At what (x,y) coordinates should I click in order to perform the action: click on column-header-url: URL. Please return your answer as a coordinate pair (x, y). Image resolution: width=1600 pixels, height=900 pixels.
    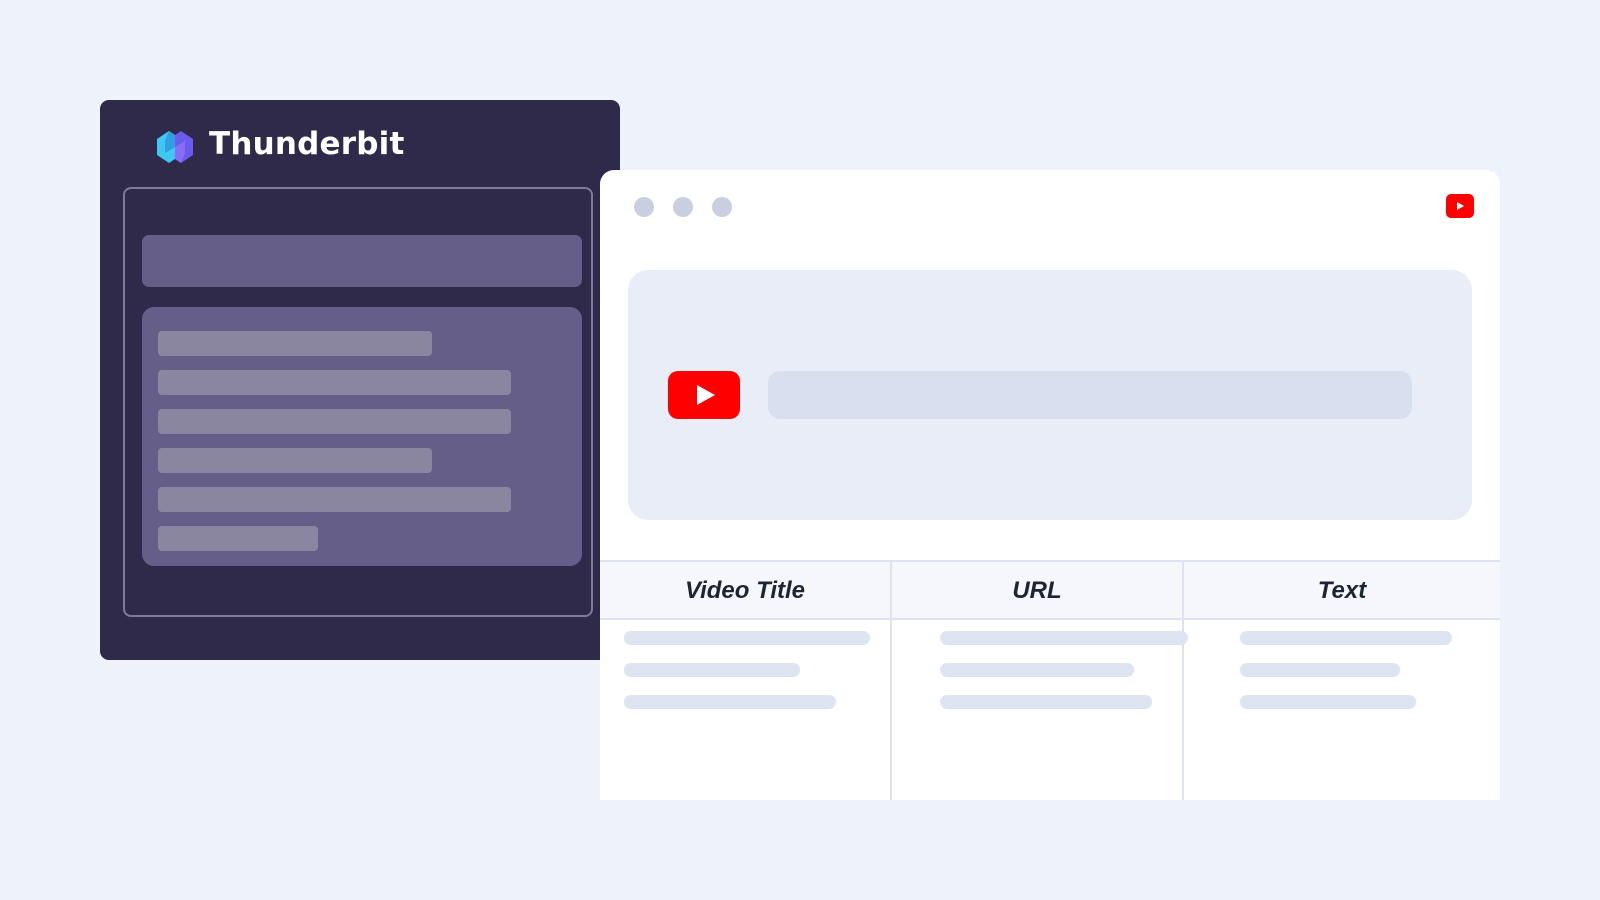
    Looking at the image, I should click on (1037, 590).